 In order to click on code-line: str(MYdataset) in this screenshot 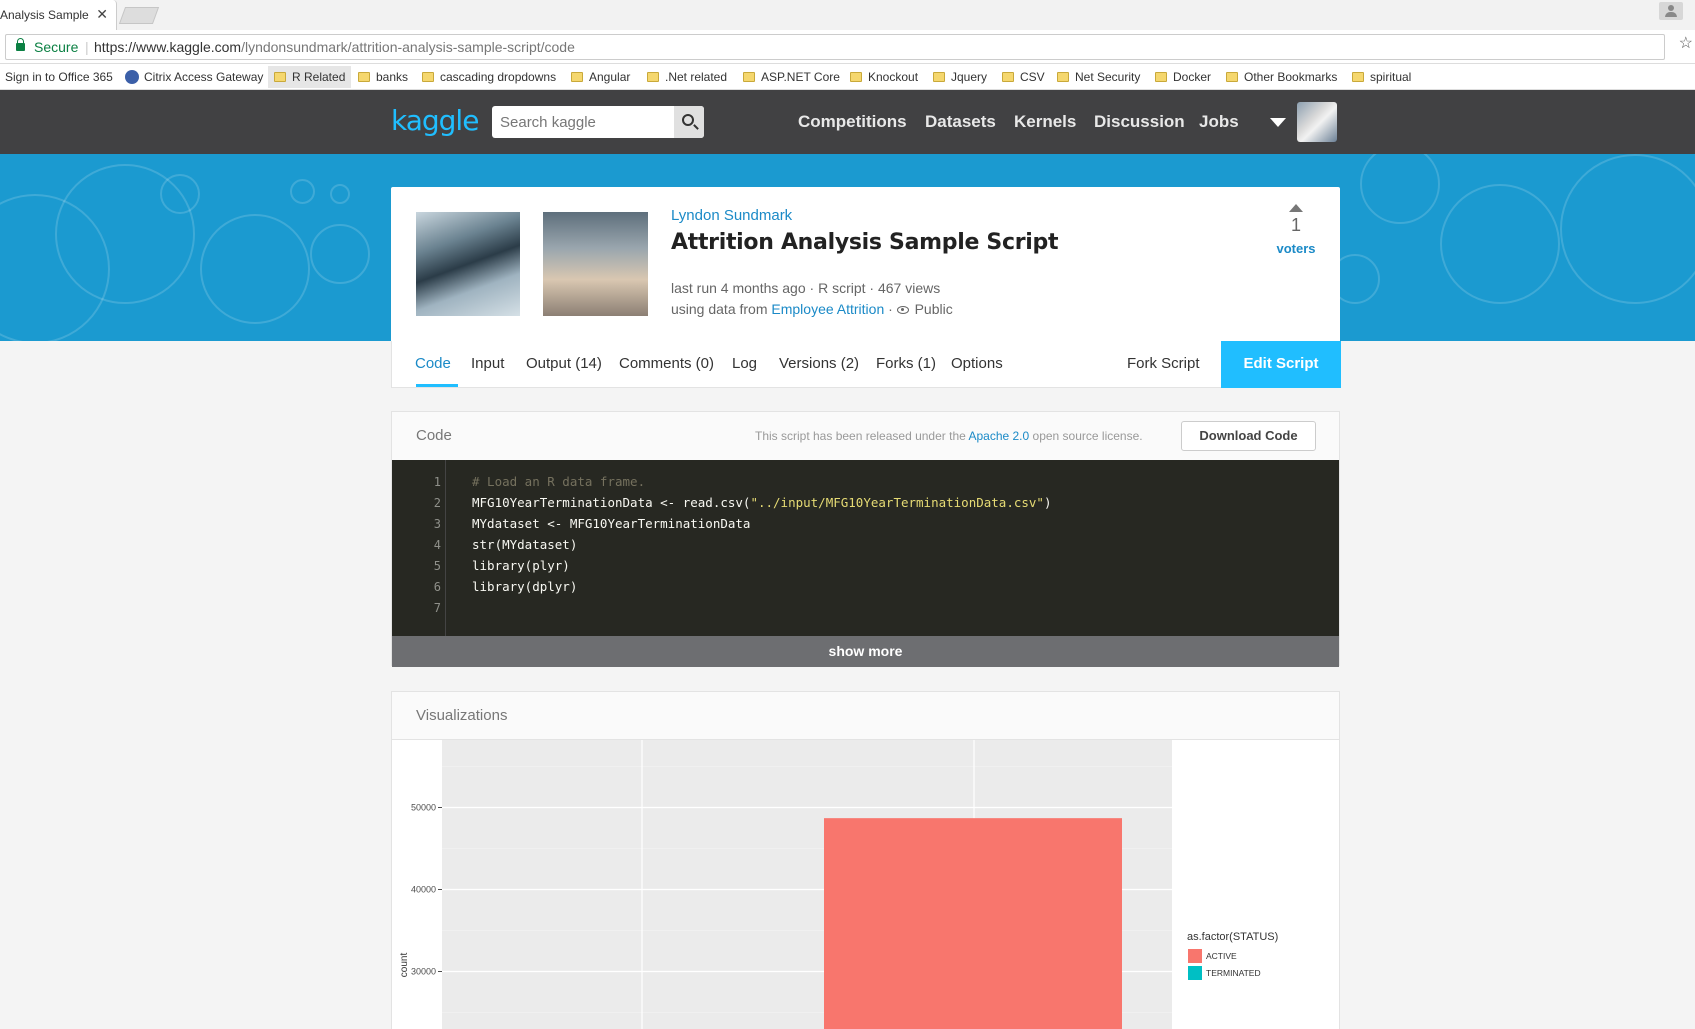, I will do `click(525, 544)`.